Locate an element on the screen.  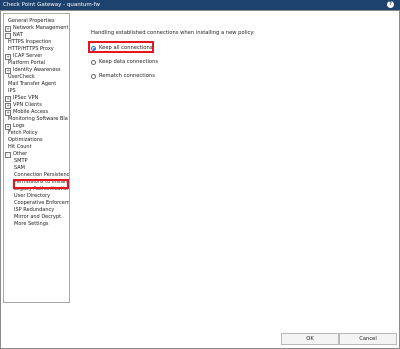
radio-rematch-connections: Rematch connections is located at coordinates (123, 76).